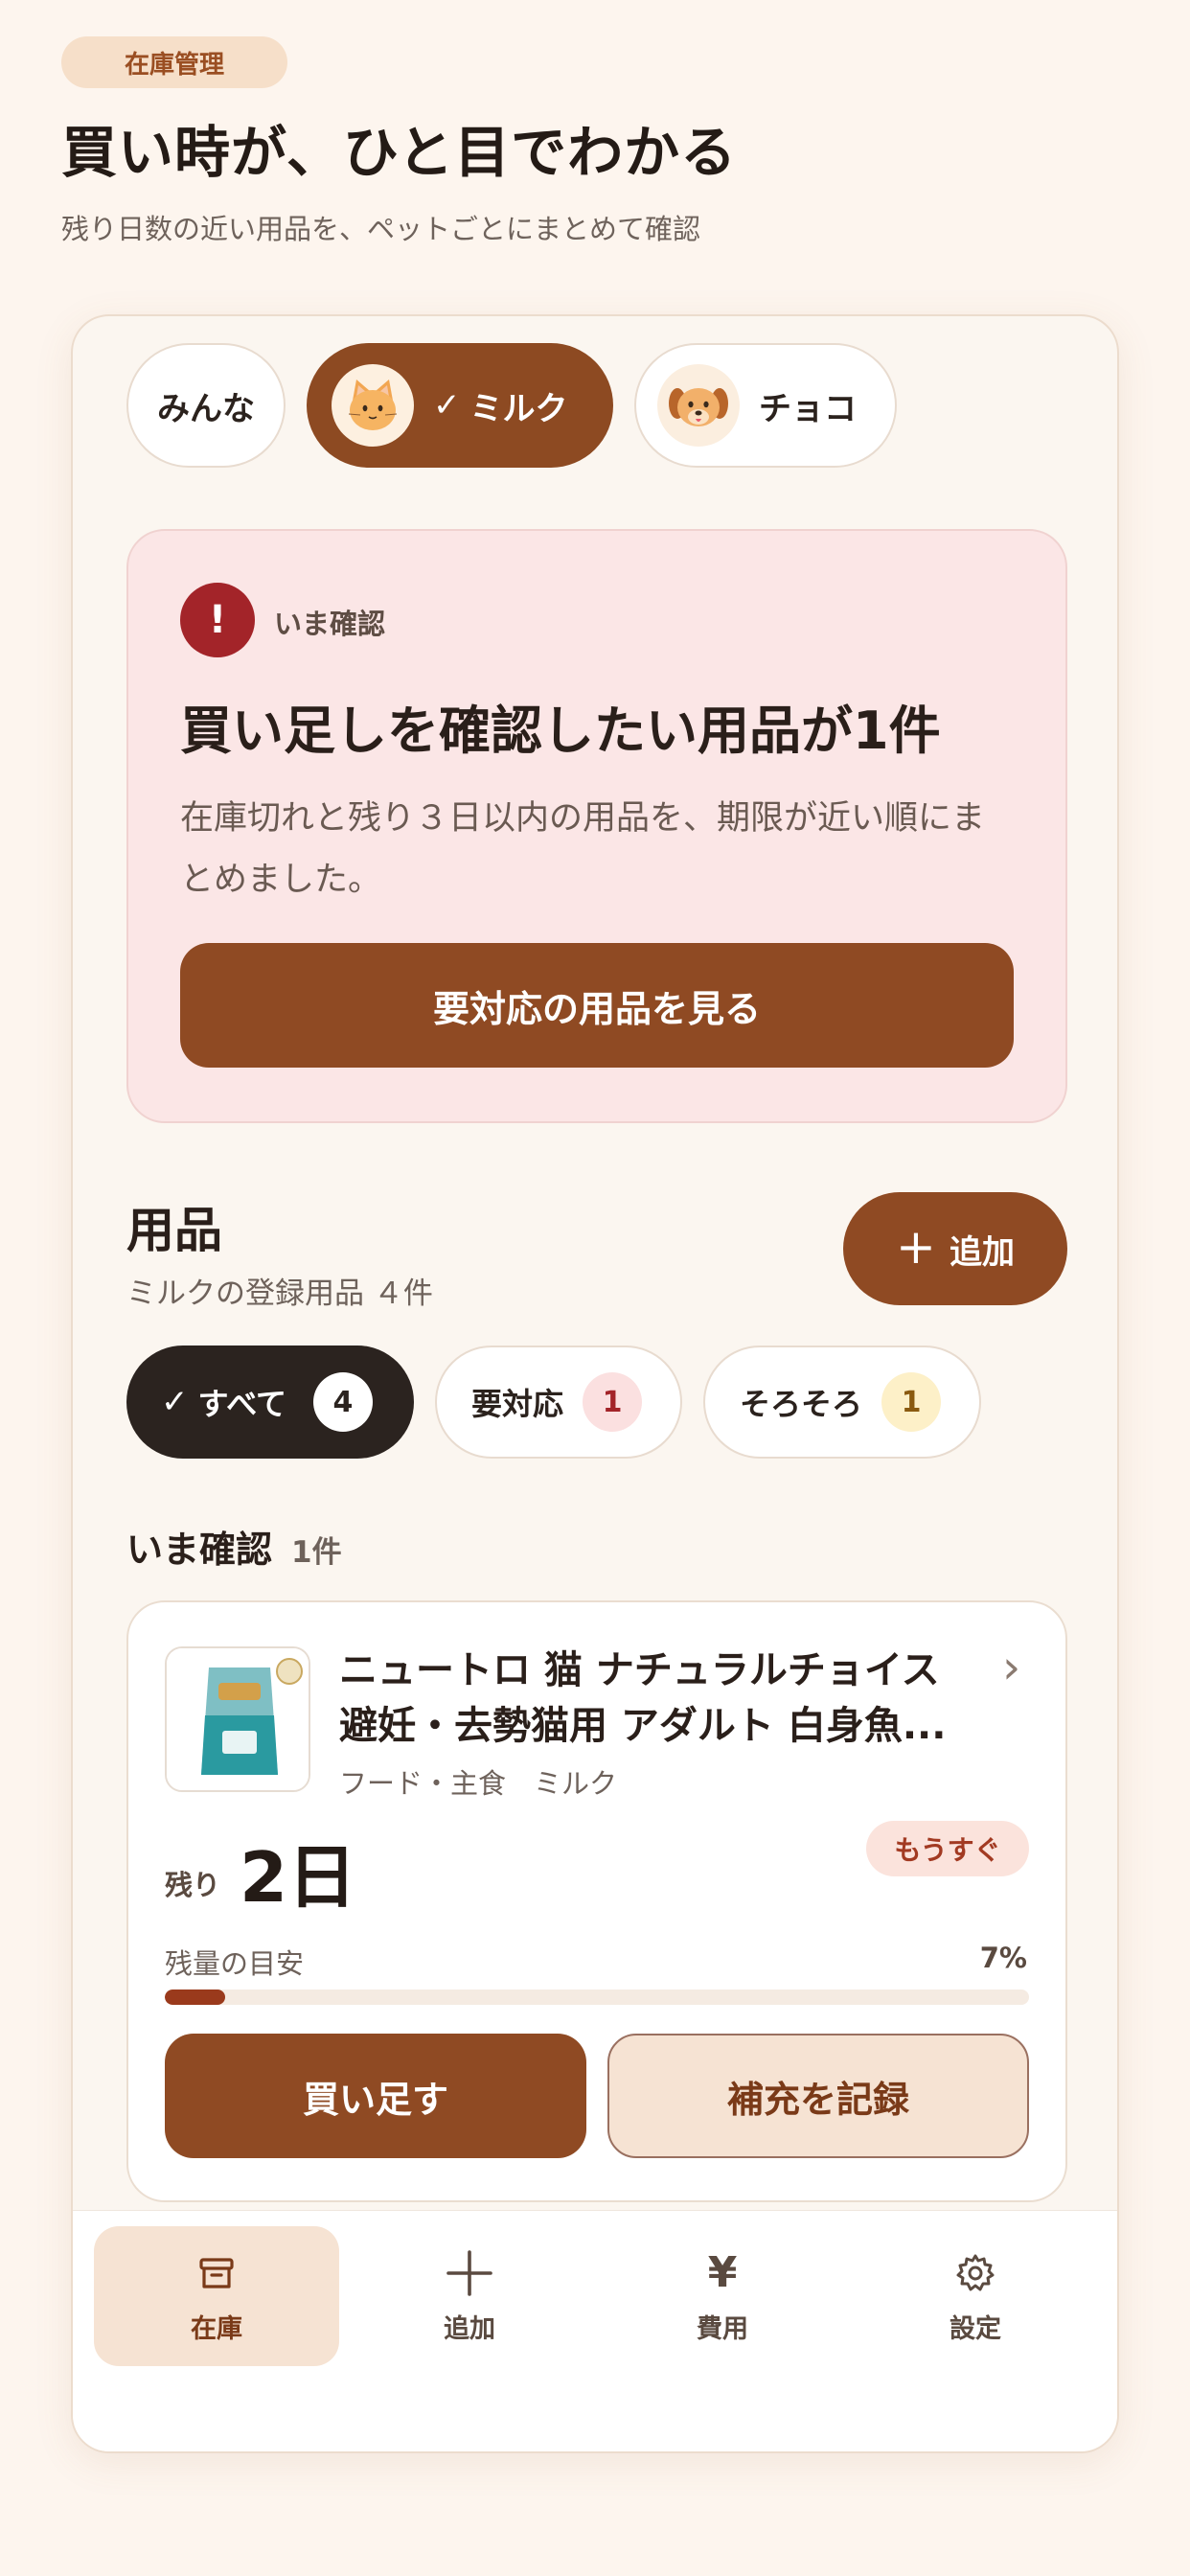  What do you see at coordinates (193, 1885) in the screenshot?
I see `remaining-label: 残り` at bounding box center [193, 1885].